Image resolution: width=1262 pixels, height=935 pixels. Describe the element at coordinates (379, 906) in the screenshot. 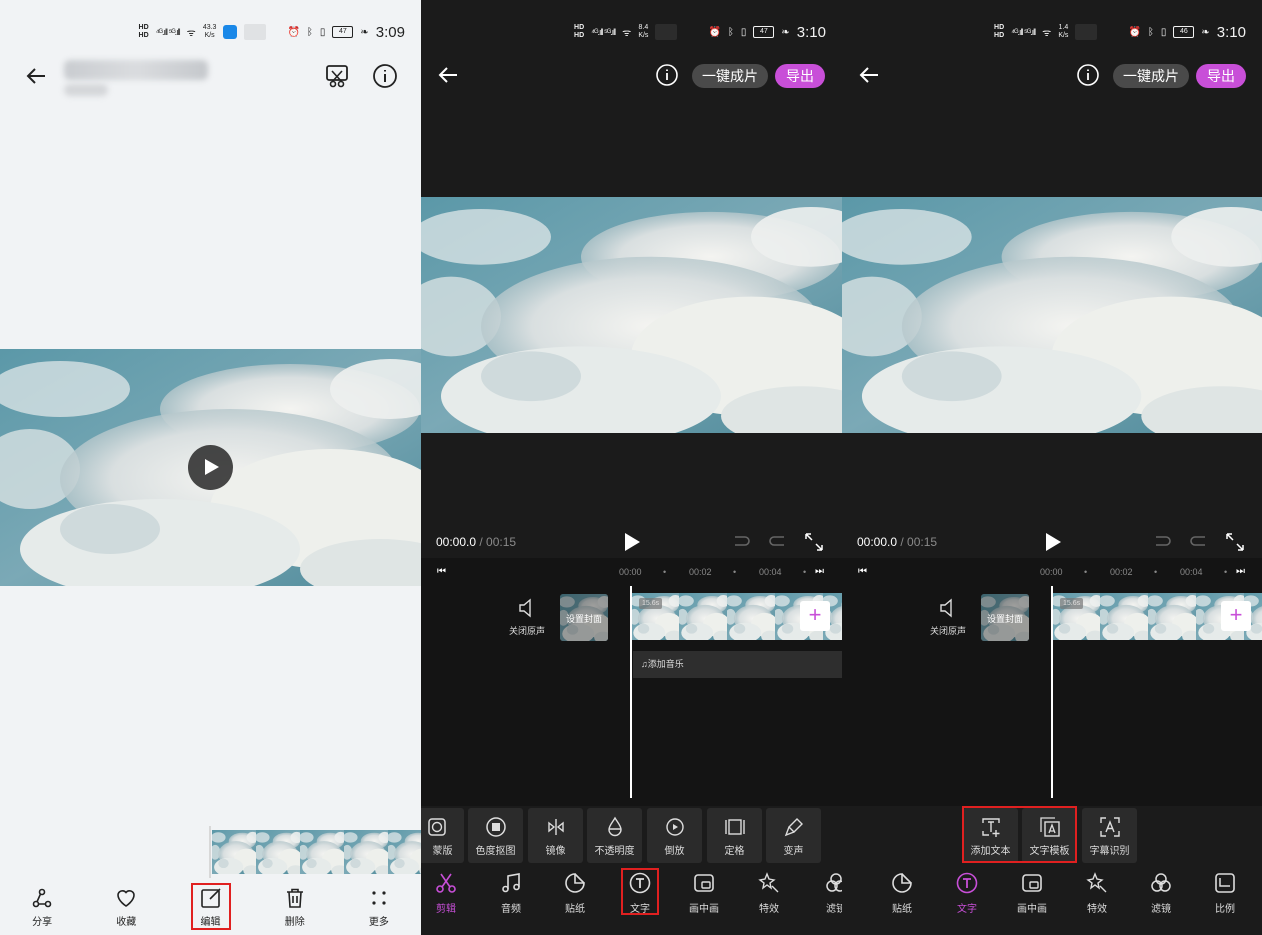

I see `more-button: 更多` at that location.